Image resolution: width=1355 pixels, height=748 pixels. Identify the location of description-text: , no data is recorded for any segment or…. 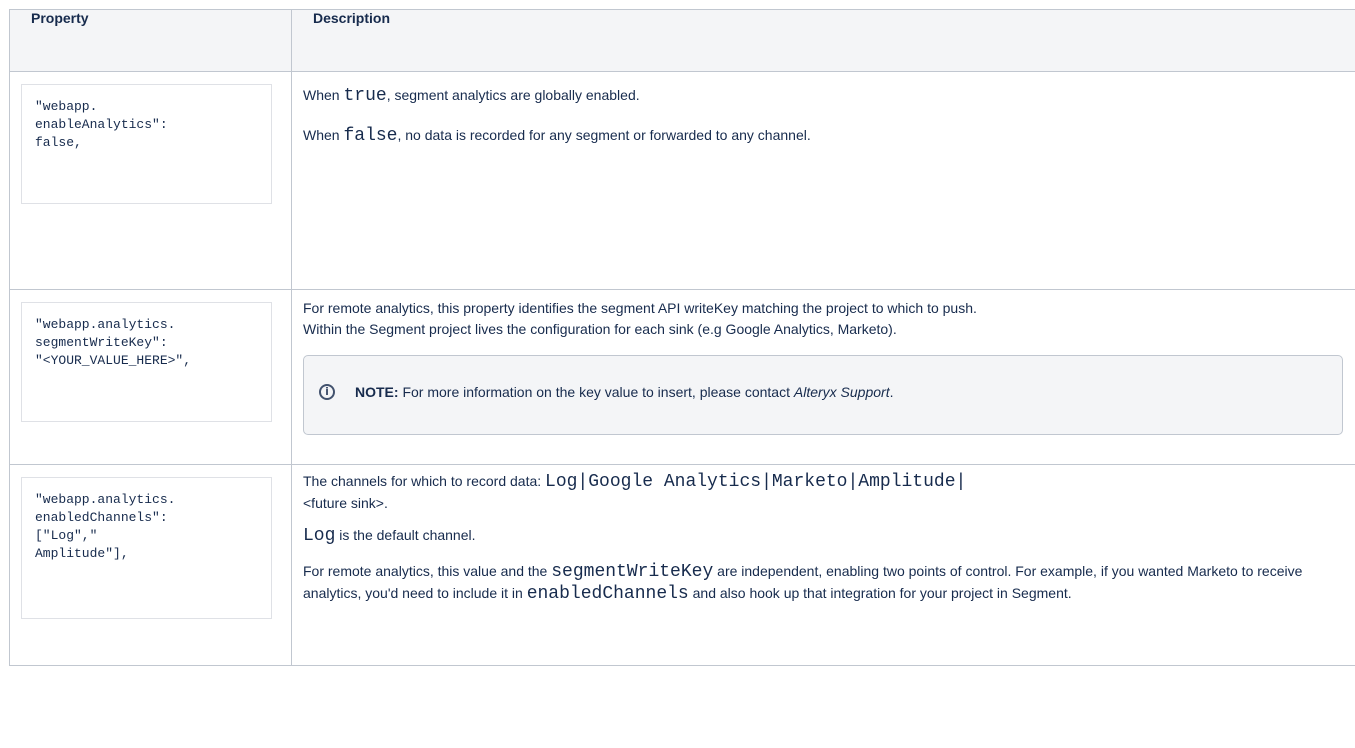
(604, 135).